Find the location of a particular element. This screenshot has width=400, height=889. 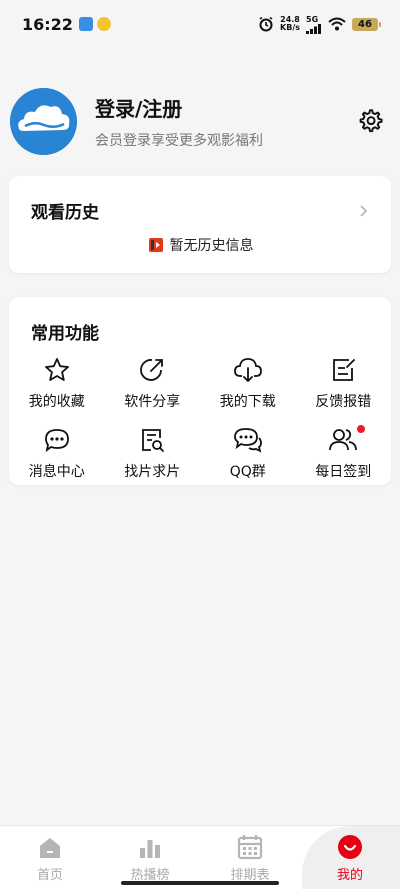

func-share-app: 软件分享 is located at coordinates (153, 386).